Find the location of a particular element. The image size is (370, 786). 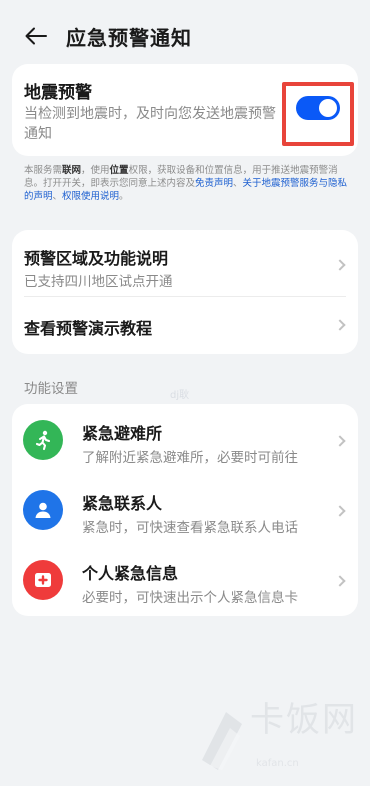

back-arrow-icon is located at coordinates (36, 36).